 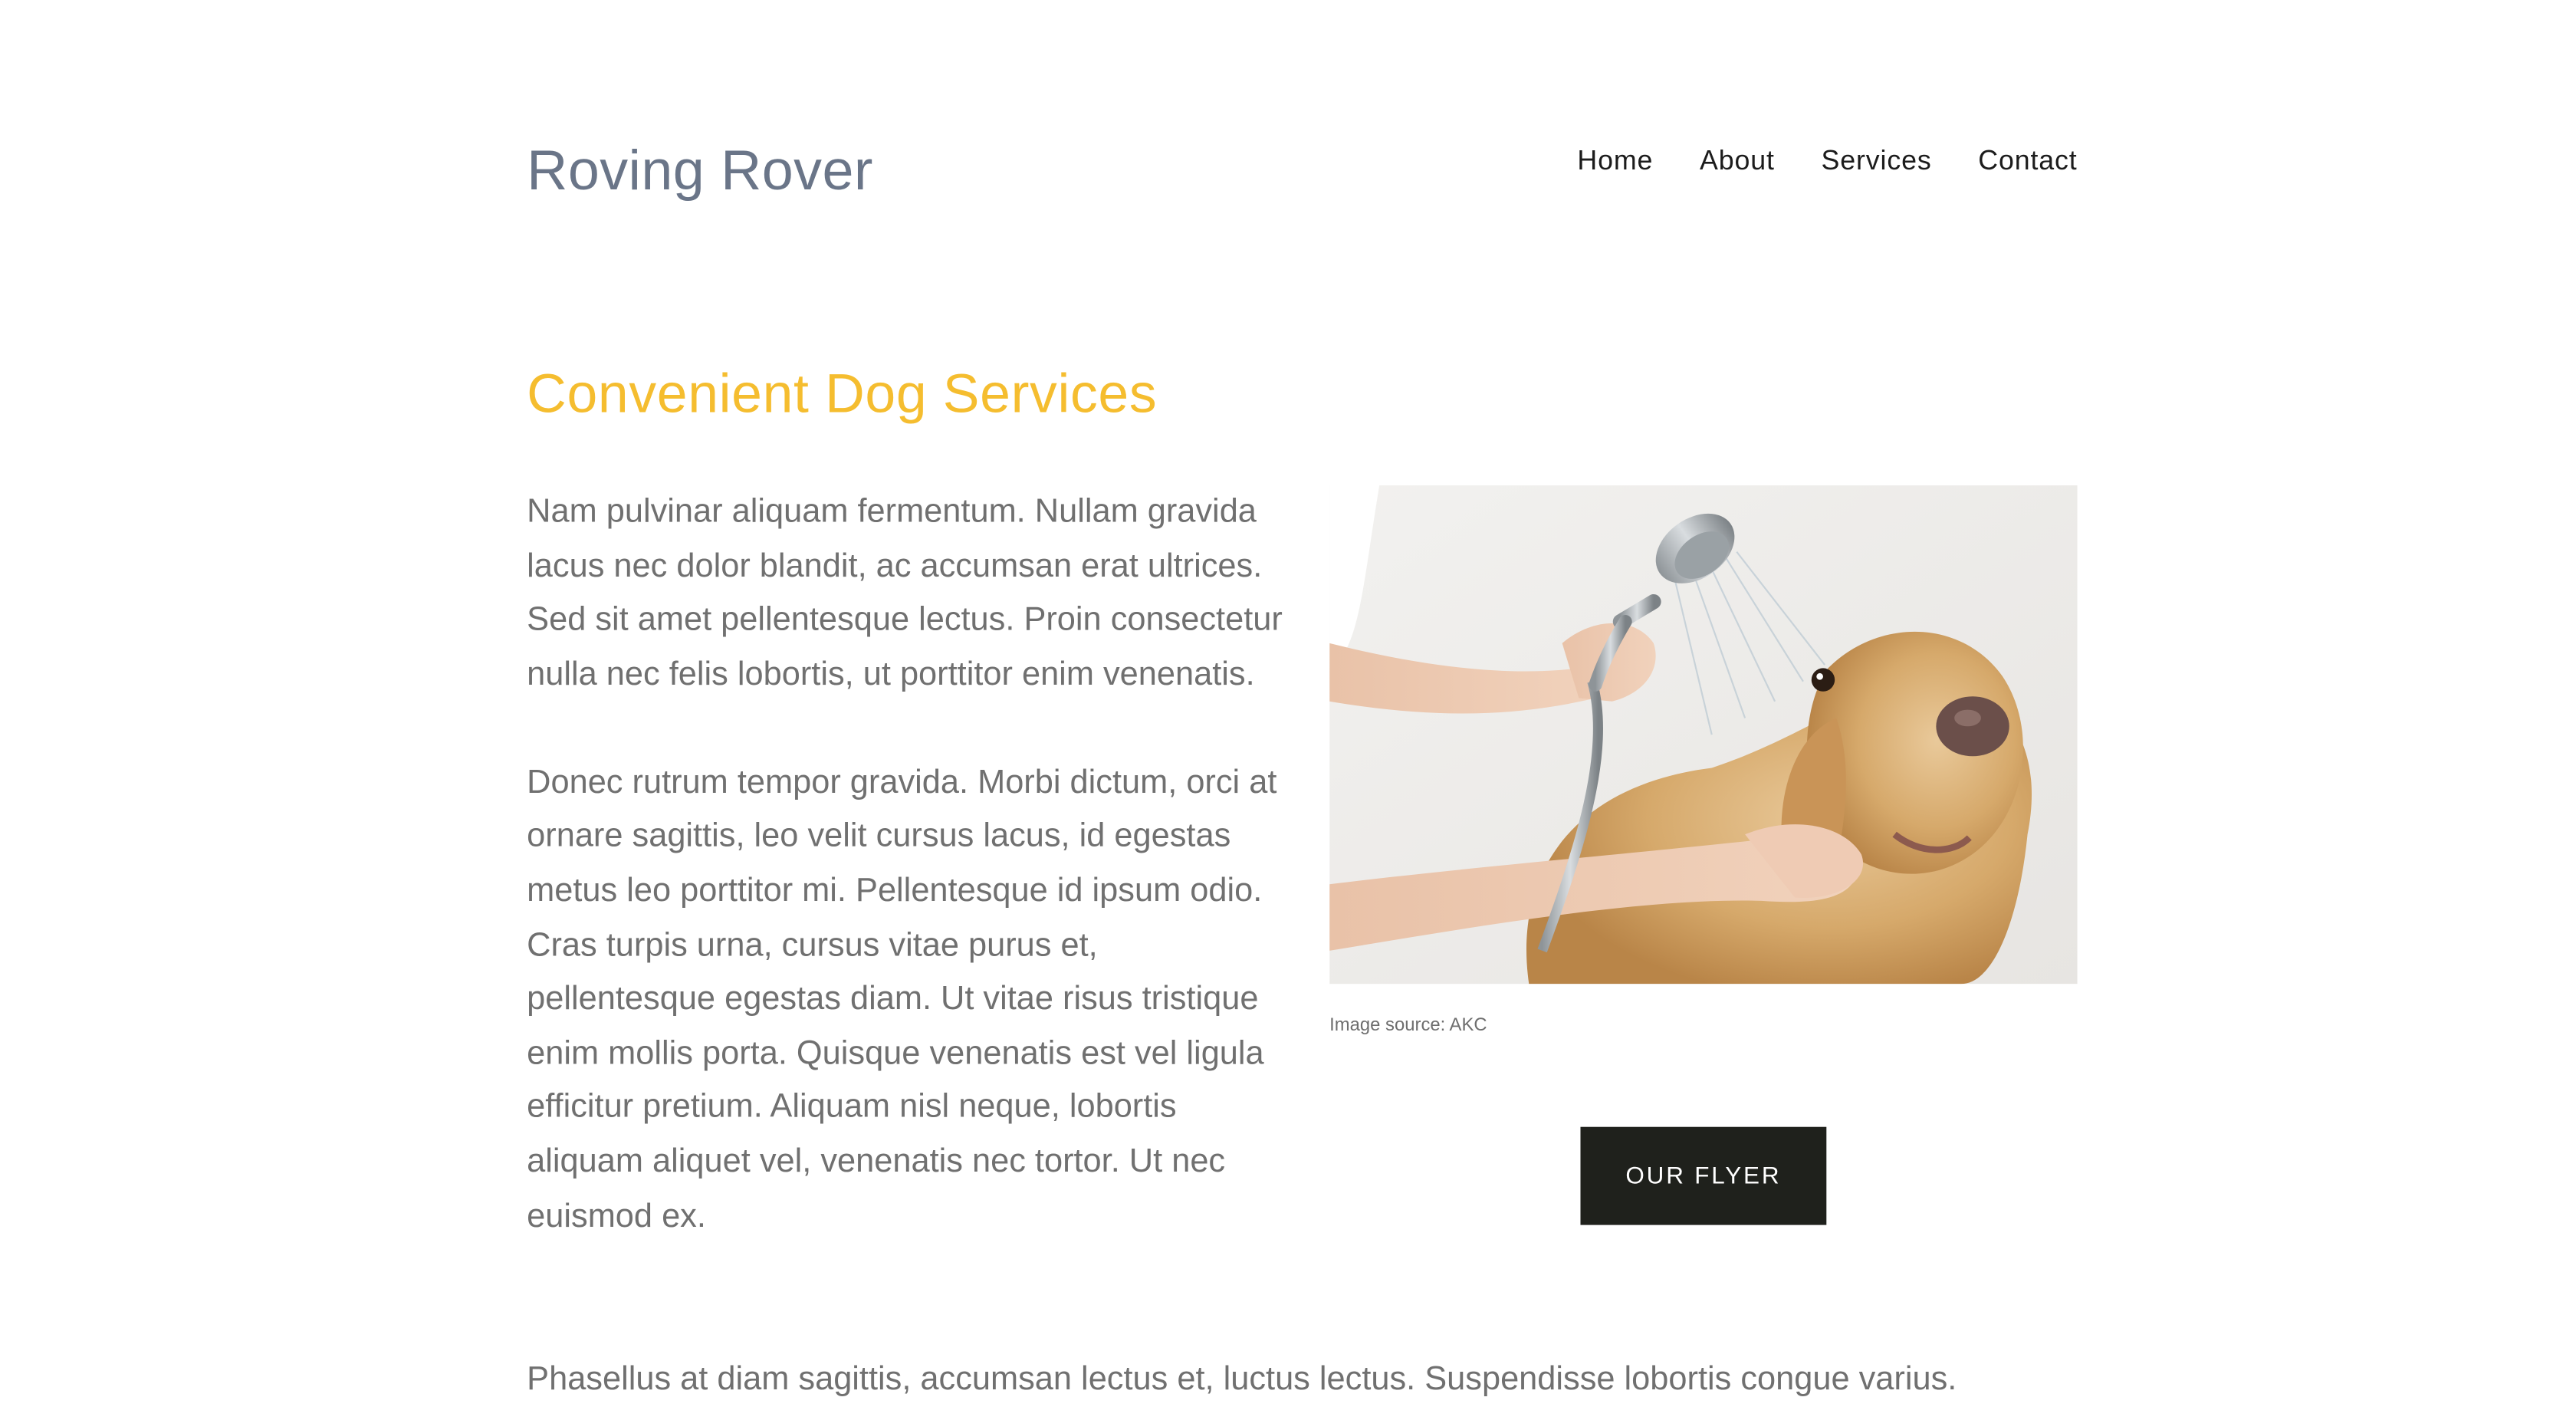 What do you see at coordinates (1876, 162) in the screenshot?
I see `nav-services: Services` at bounding box center [1876, 162].